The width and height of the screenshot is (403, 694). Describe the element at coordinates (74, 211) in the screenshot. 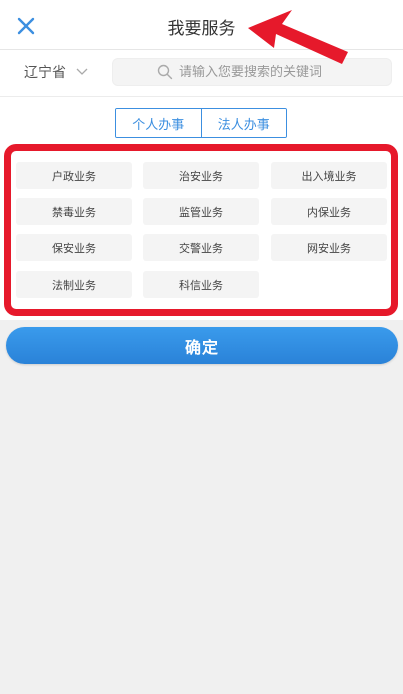

I see `category-jindu: 禁毒业务` at that location.